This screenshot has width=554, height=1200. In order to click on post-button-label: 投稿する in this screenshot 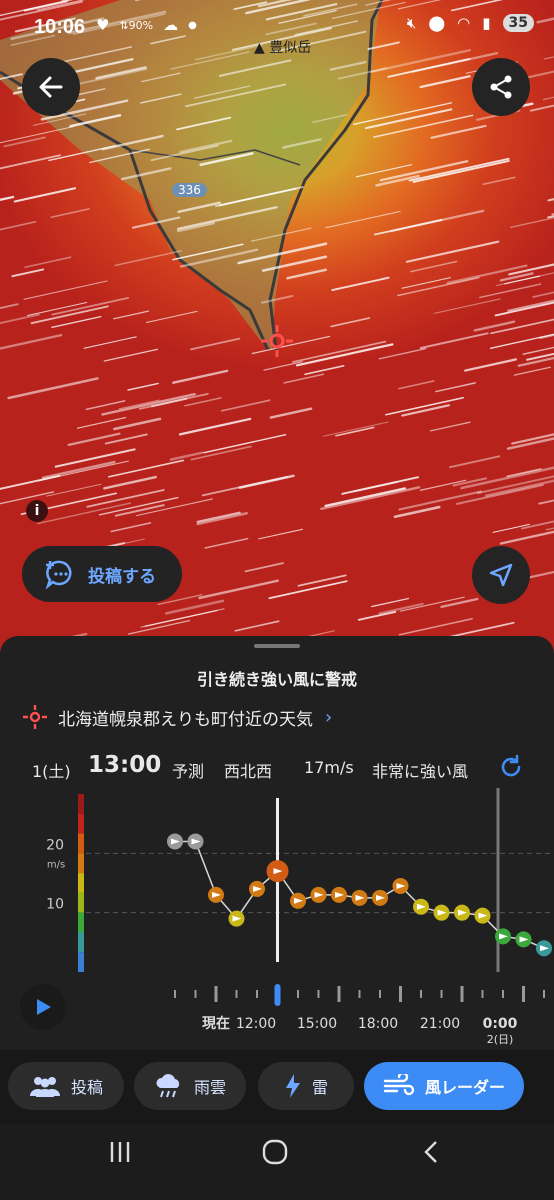, I will do `click(122, 576)`.